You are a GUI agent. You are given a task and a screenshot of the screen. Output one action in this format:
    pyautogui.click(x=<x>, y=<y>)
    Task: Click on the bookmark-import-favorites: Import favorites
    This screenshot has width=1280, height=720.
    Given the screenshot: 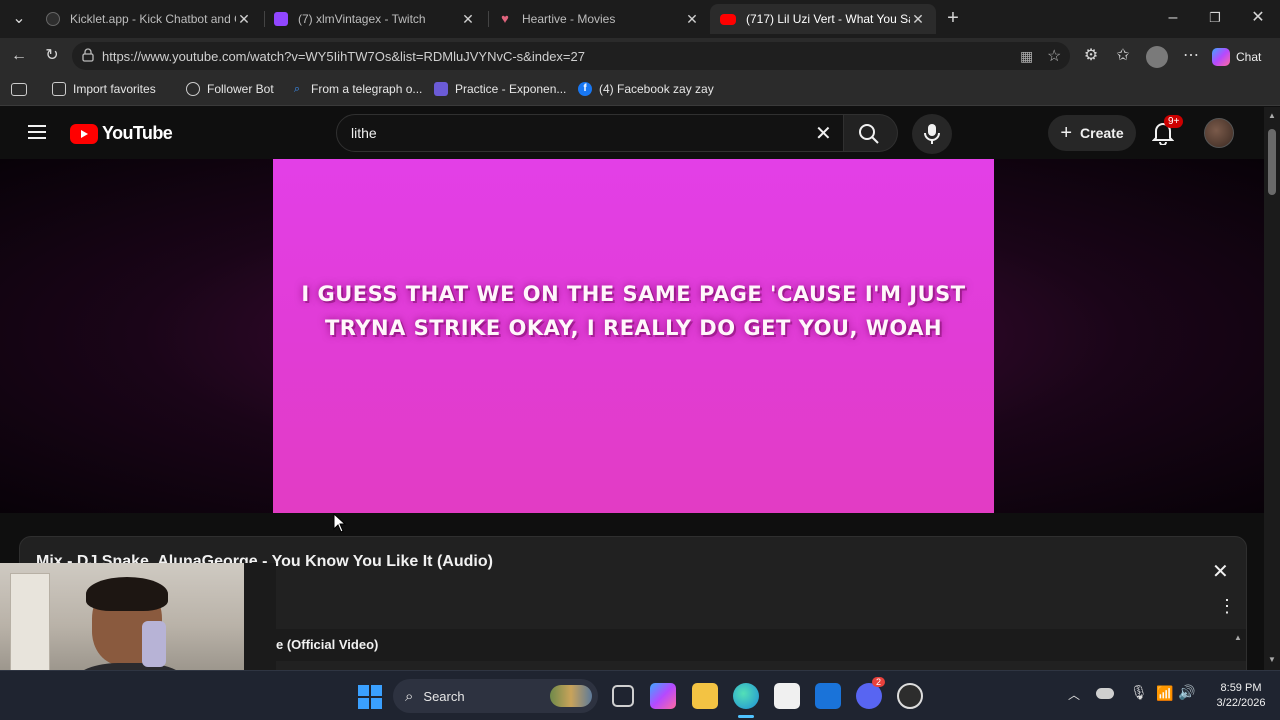 What is the action you would take?
    pyautogui.click(x=104, y=89)
    